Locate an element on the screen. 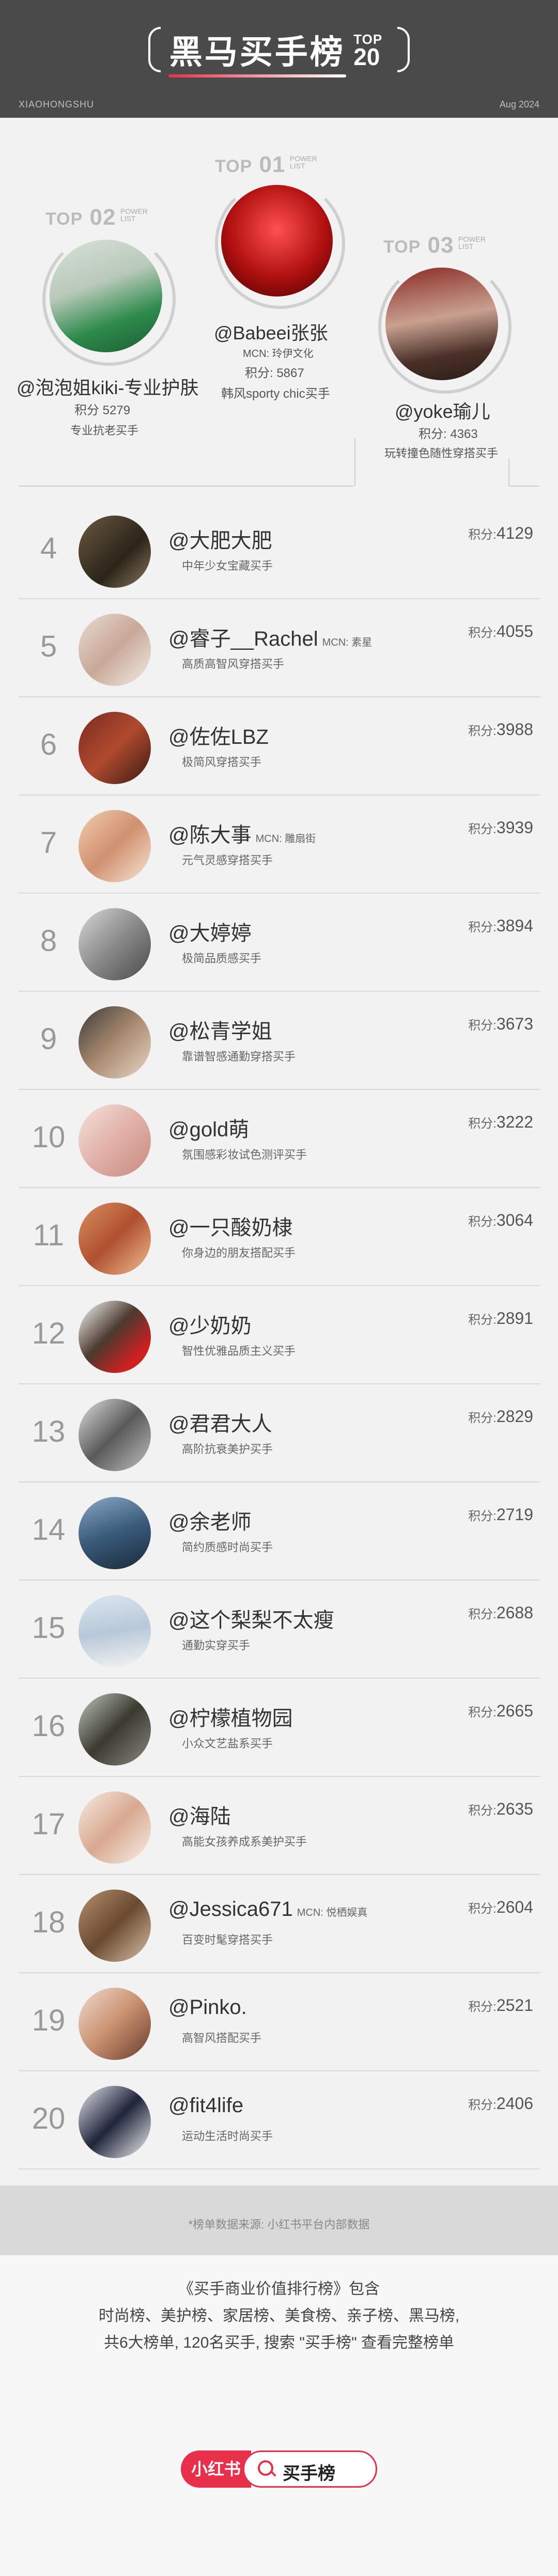 This screenshot has height=2576, width=558. rank-number: 9 is located at coordinates (49, 1039).